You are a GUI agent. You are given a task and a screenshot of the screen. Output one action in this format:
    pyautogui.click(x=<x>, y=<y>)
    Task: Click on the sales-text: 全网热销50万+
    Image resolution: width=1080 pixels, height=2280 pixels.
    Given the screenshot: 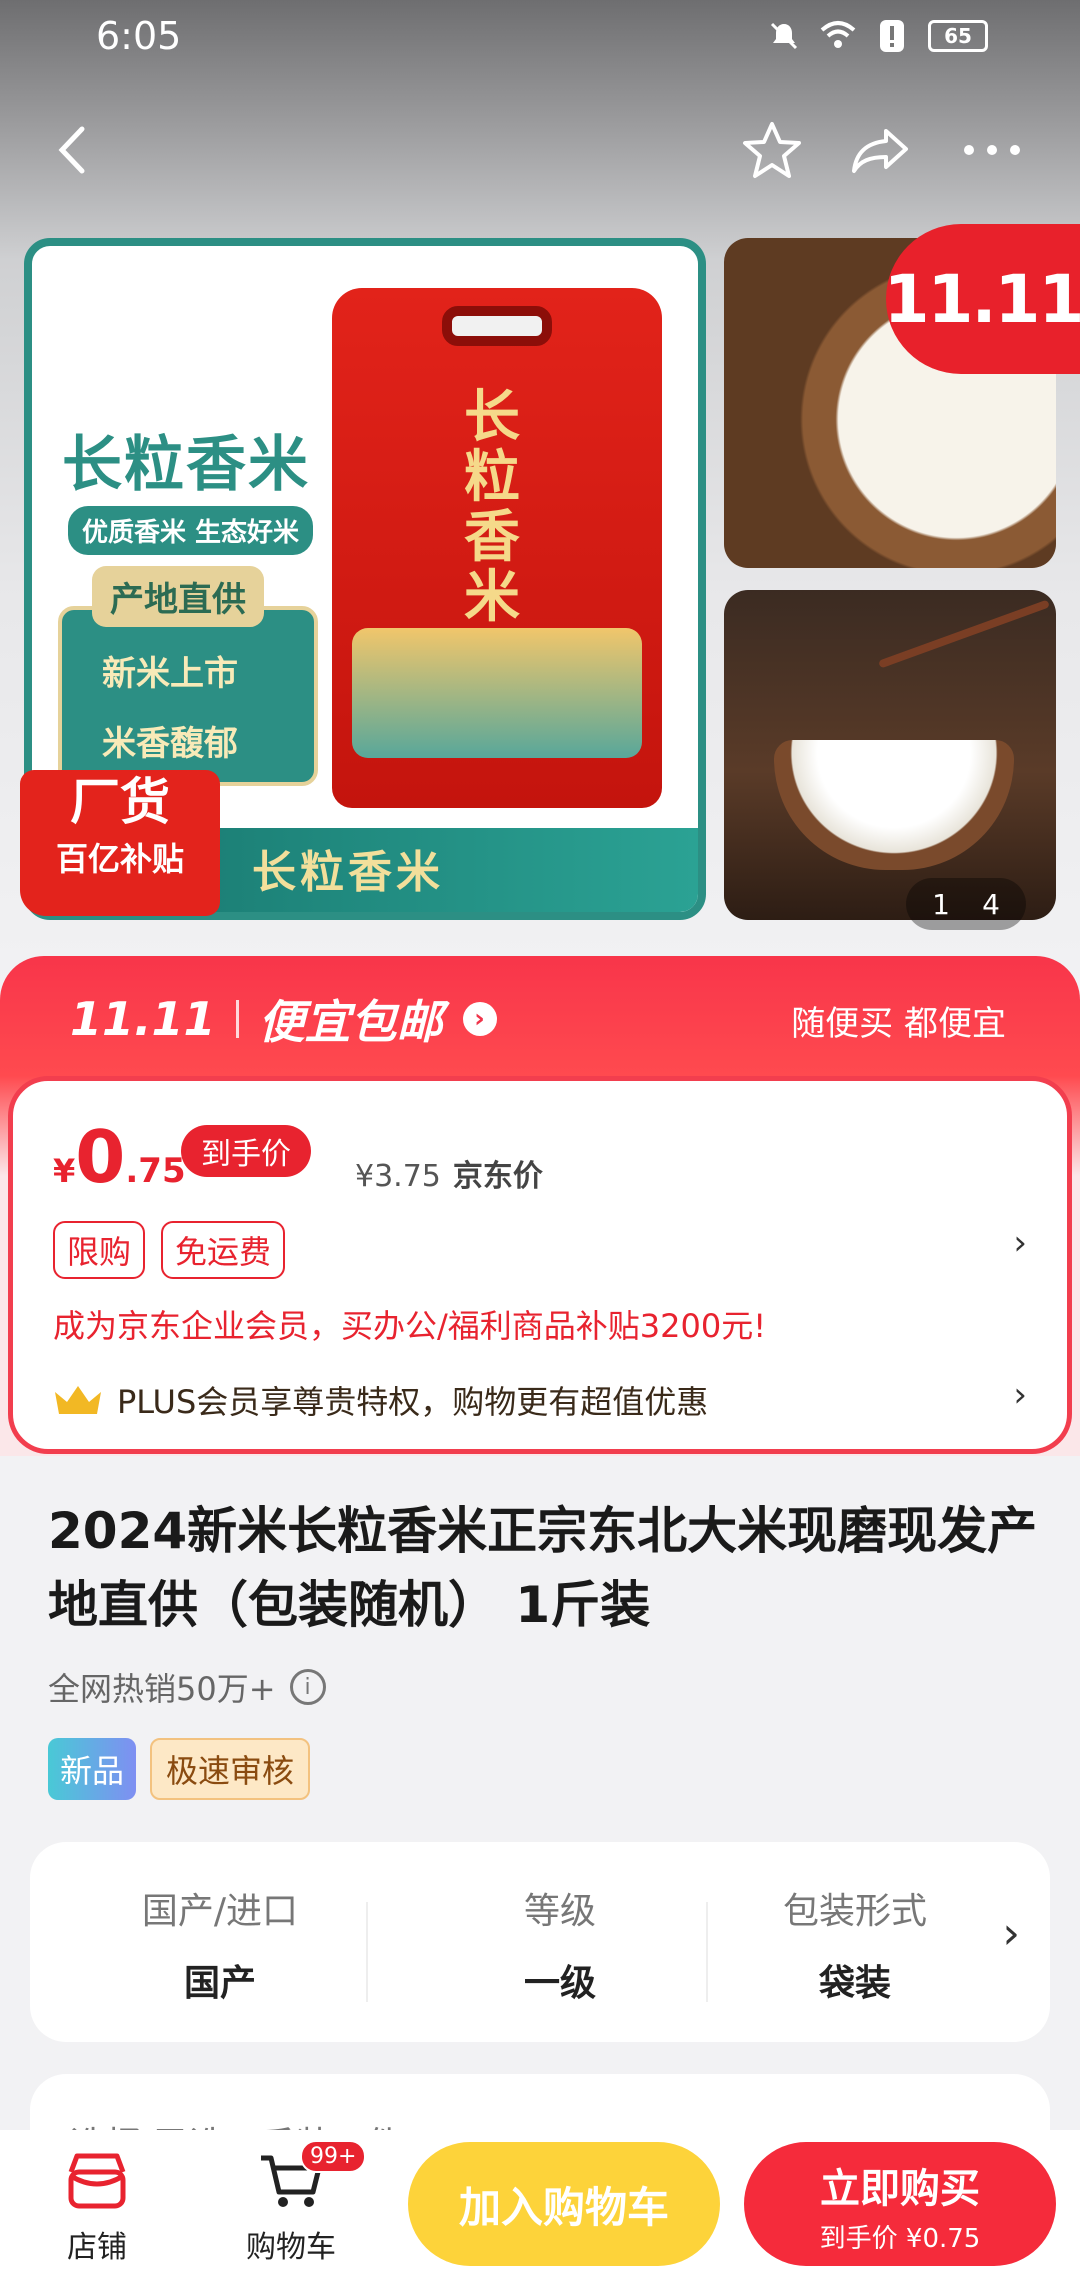 What is the action you would take?
    pyautogui.click(x=162, y=1689)
    